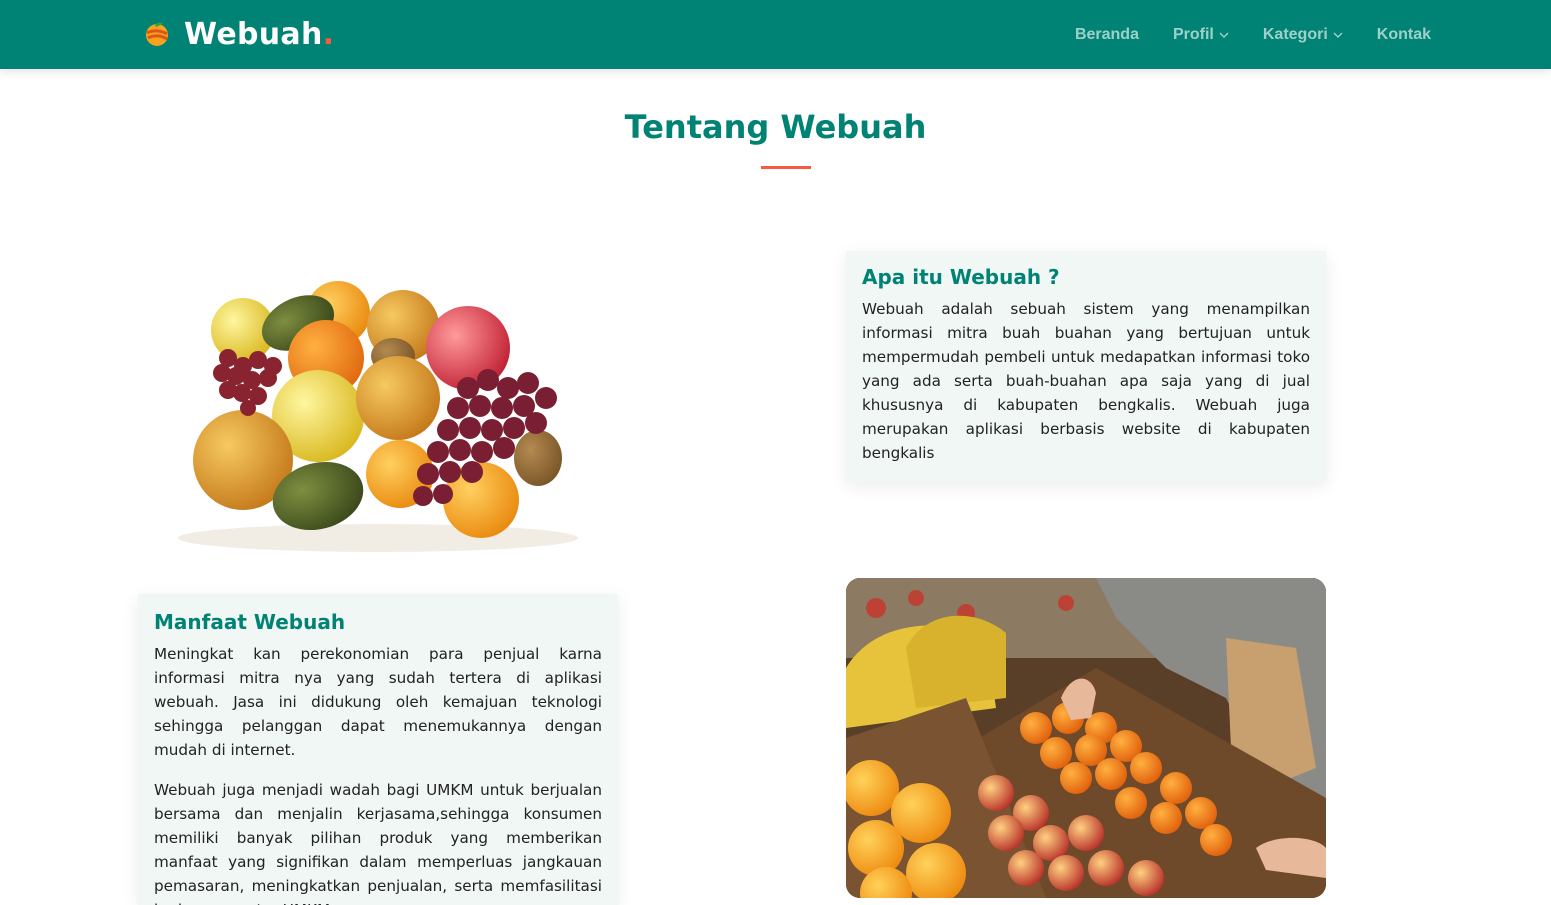 The width and height of the screenshot is (1551, 905). I want to click on nav-label-beranda: Beranda, so click(1106, 34).